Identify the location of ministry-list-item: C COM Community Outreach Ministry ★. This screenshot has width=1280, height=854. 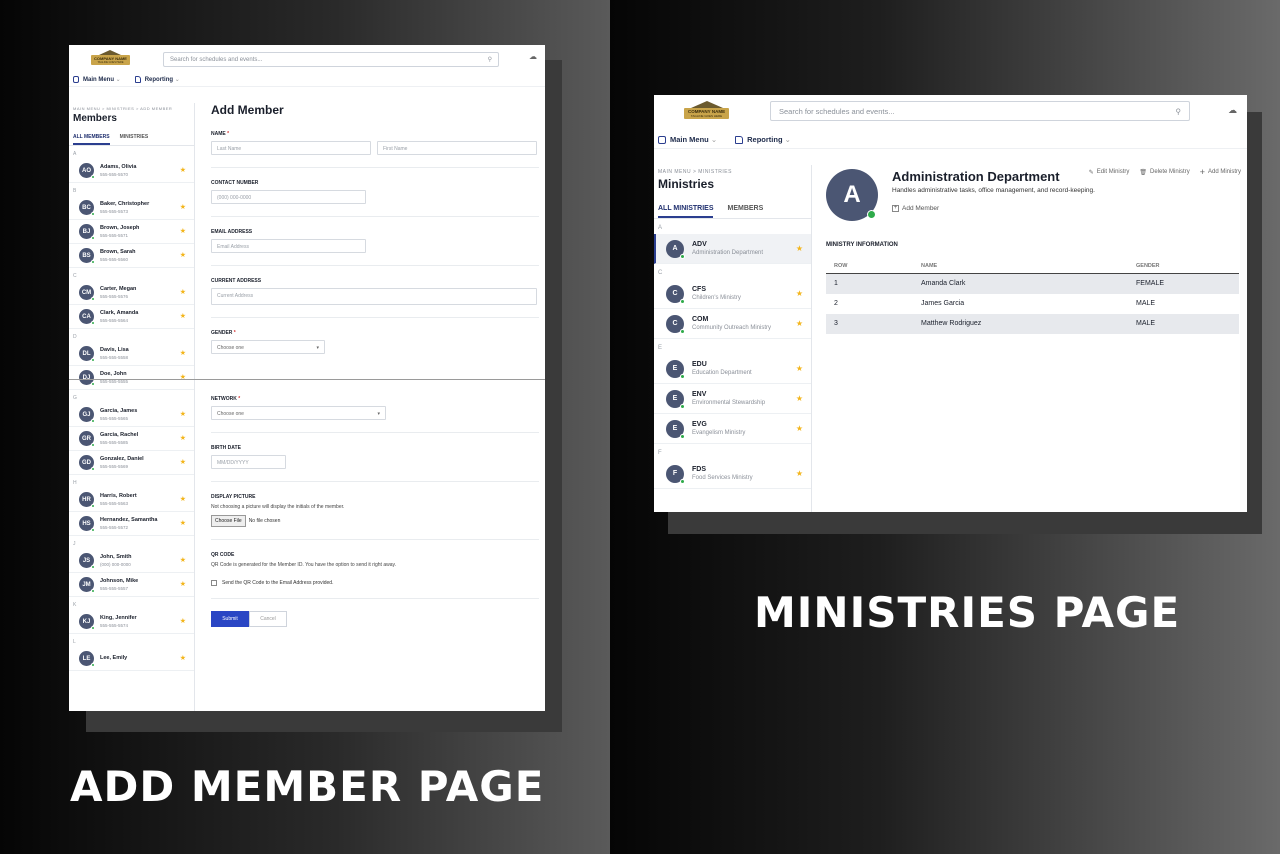
(732, 324).